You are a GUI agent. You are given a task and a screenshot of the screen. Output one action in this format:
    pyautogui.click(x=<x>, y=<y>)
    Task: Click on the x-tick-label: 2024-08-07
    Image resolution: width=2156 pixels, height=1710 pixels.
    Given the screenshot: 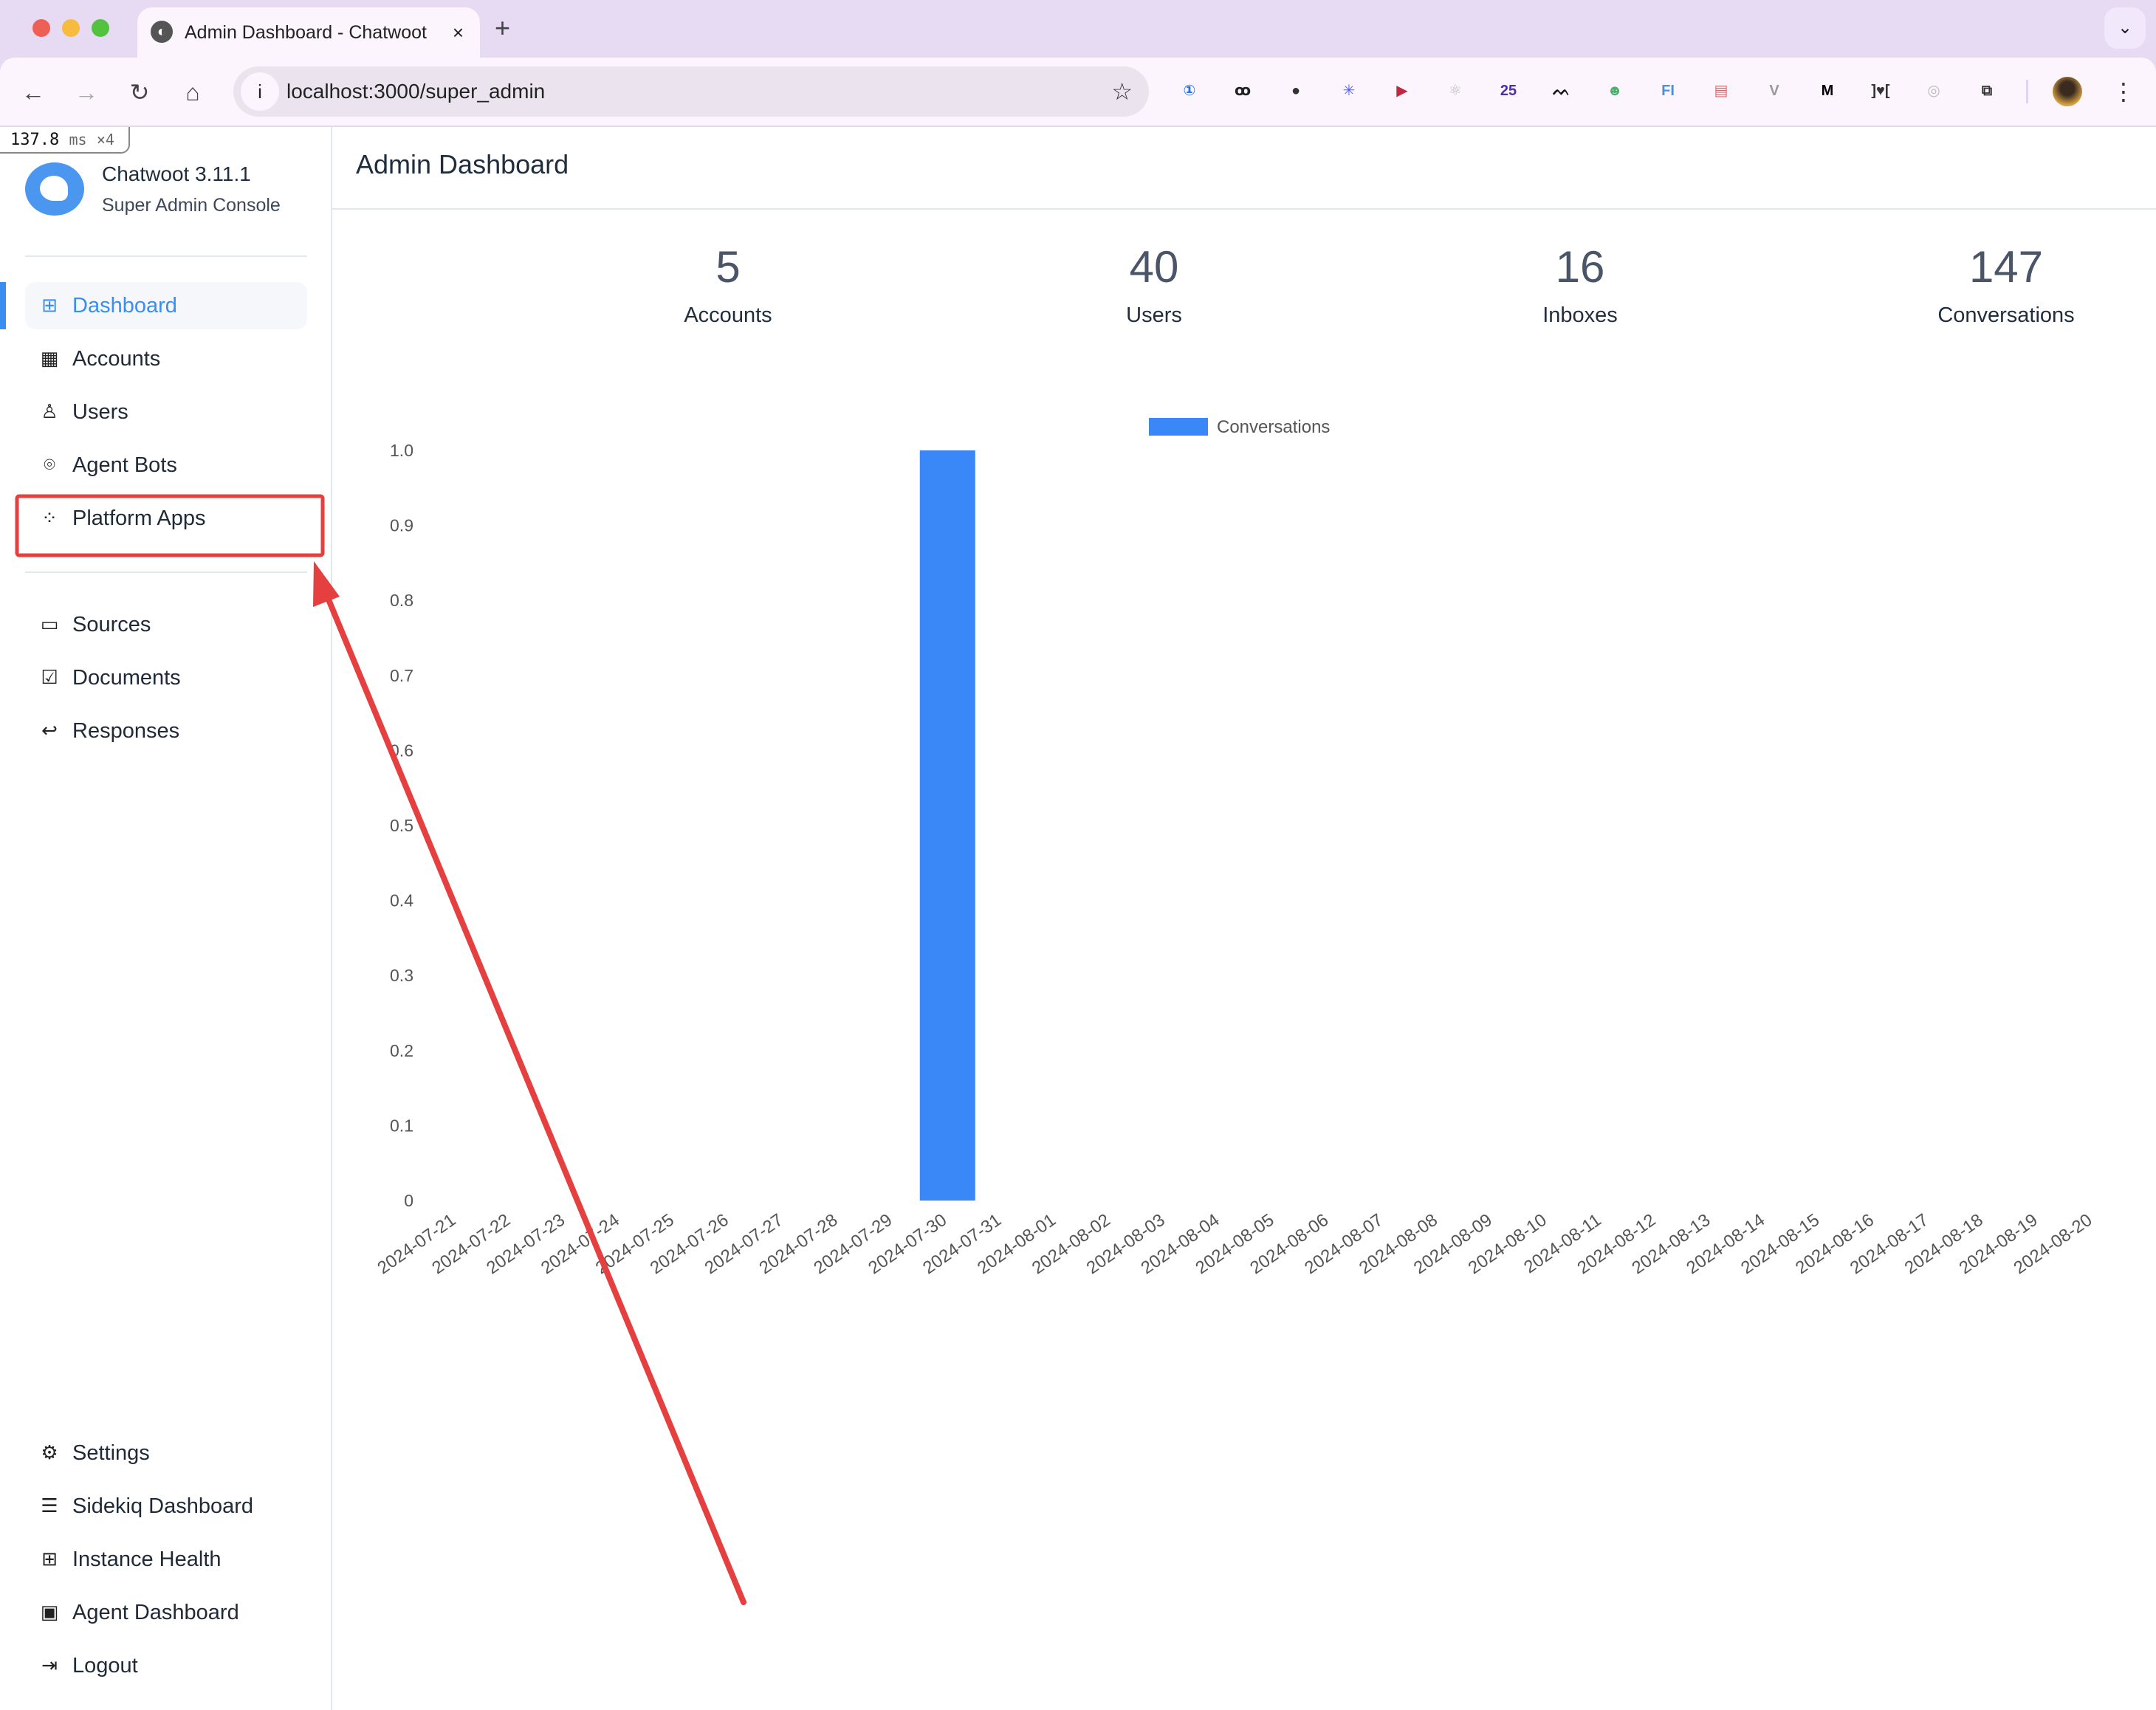 What is the action you would take?
    pyautogui.click(x=1344, y=1244)
    